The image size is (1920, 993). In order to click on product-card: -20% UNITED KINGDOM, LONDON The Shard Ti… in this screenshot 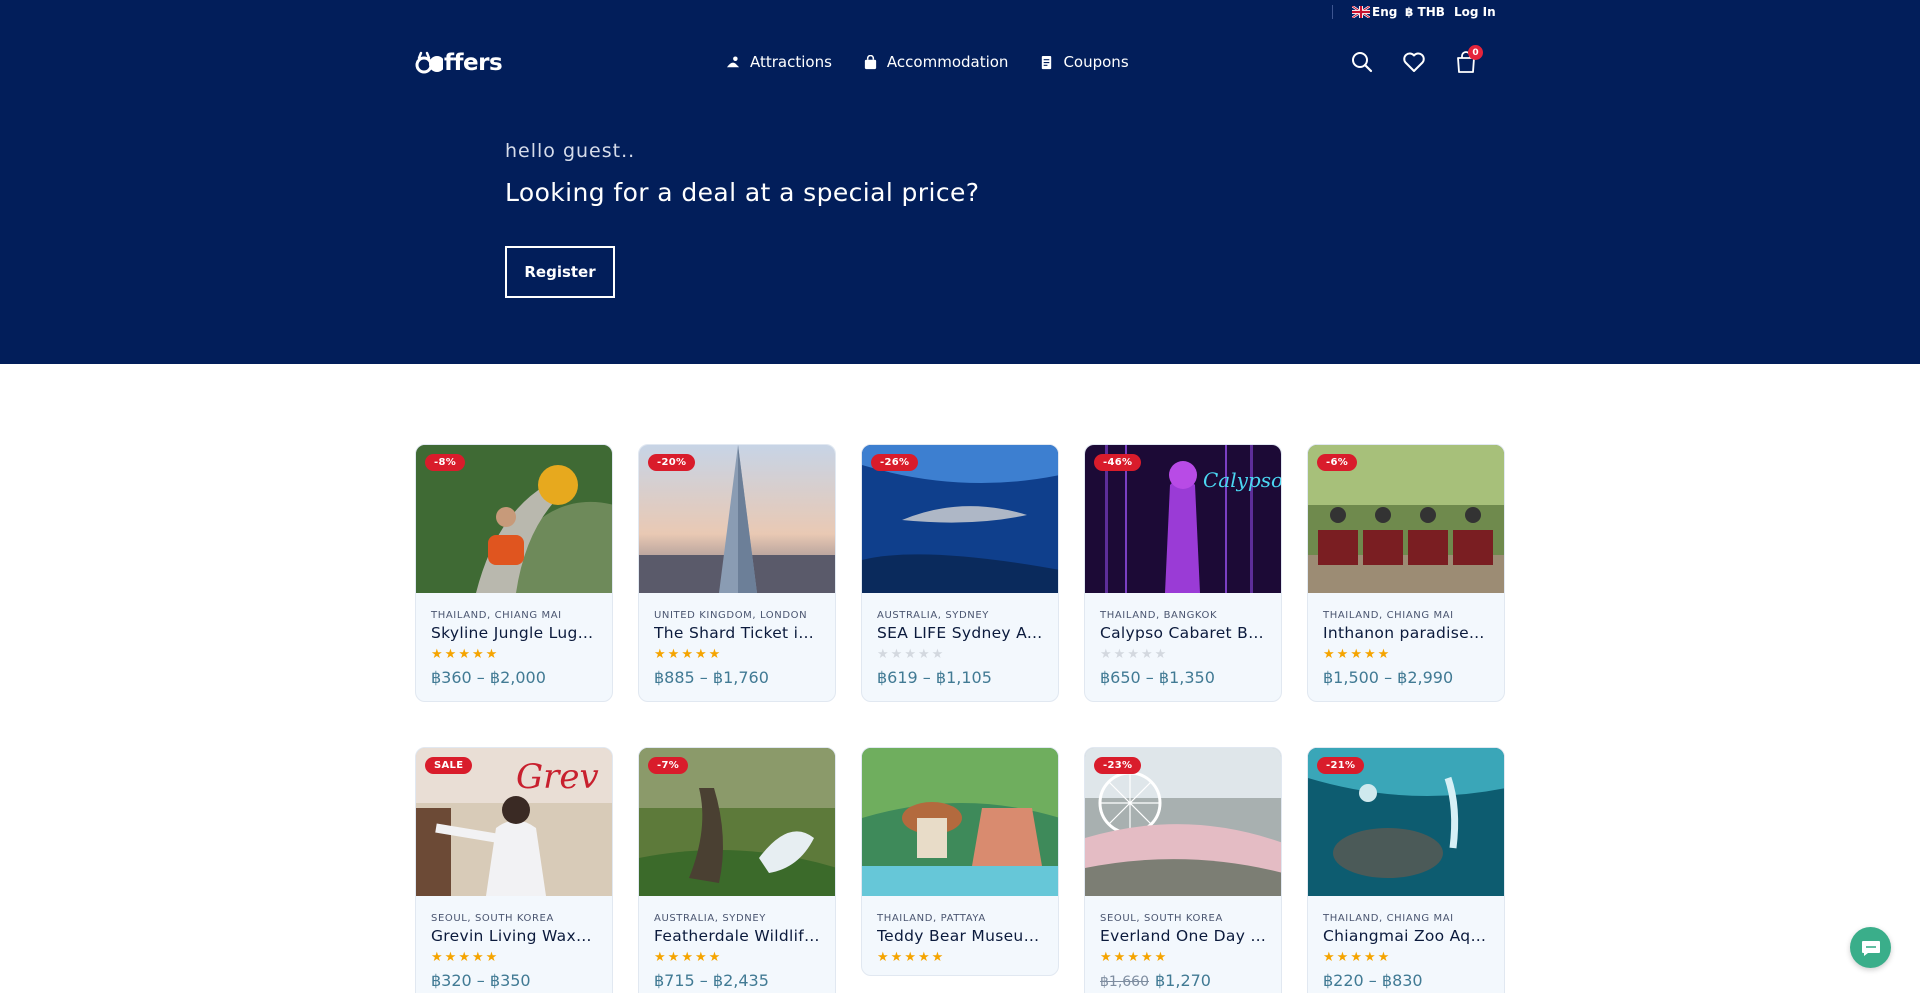, I will do `click(737, 573)`.